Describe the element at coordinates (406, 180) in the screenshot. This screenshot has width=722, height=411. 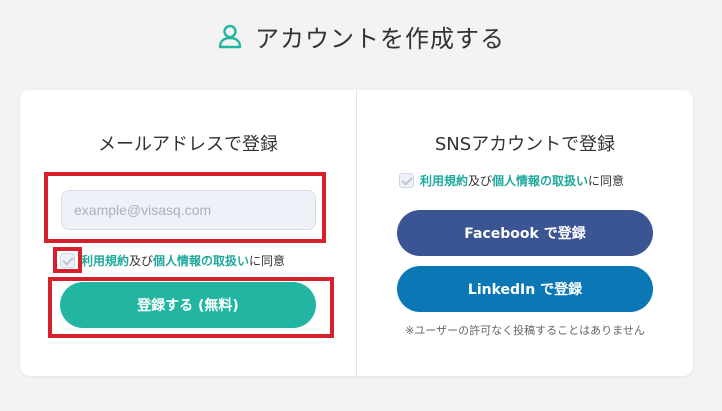
I see `sns-consent-checkbox` at that location.